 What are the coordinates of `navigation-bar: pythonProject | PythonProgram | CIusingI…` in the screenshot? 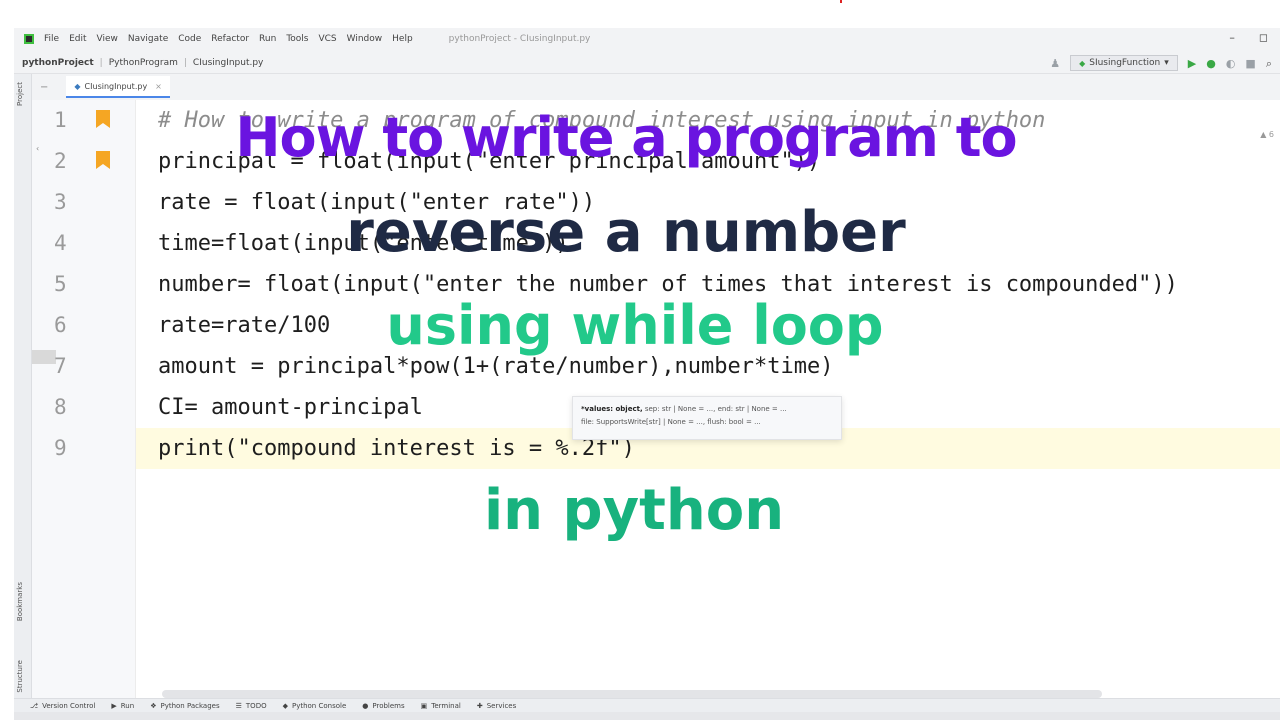 It's located at (647, 63).